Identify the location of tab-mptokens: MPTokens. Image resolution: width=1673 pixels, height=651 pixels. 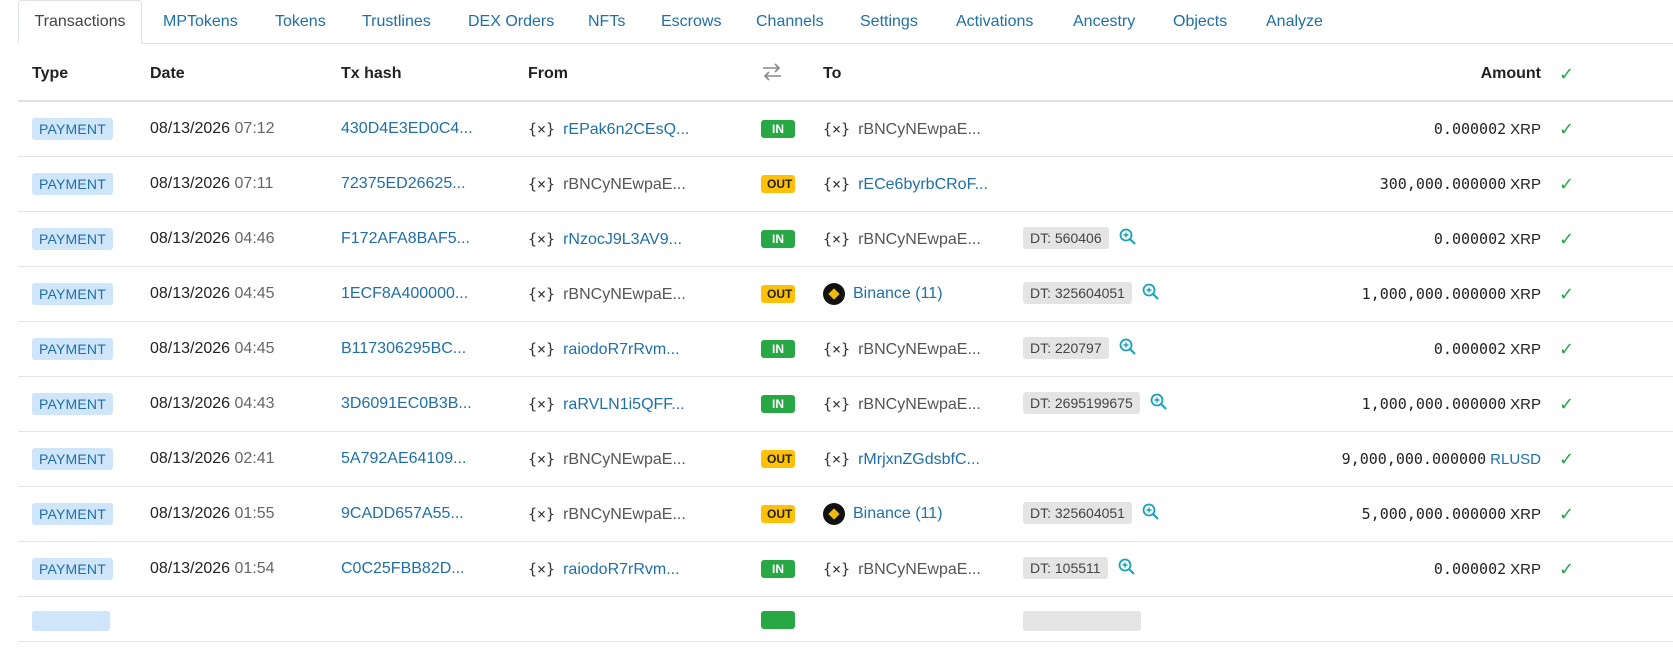
(200, 22).